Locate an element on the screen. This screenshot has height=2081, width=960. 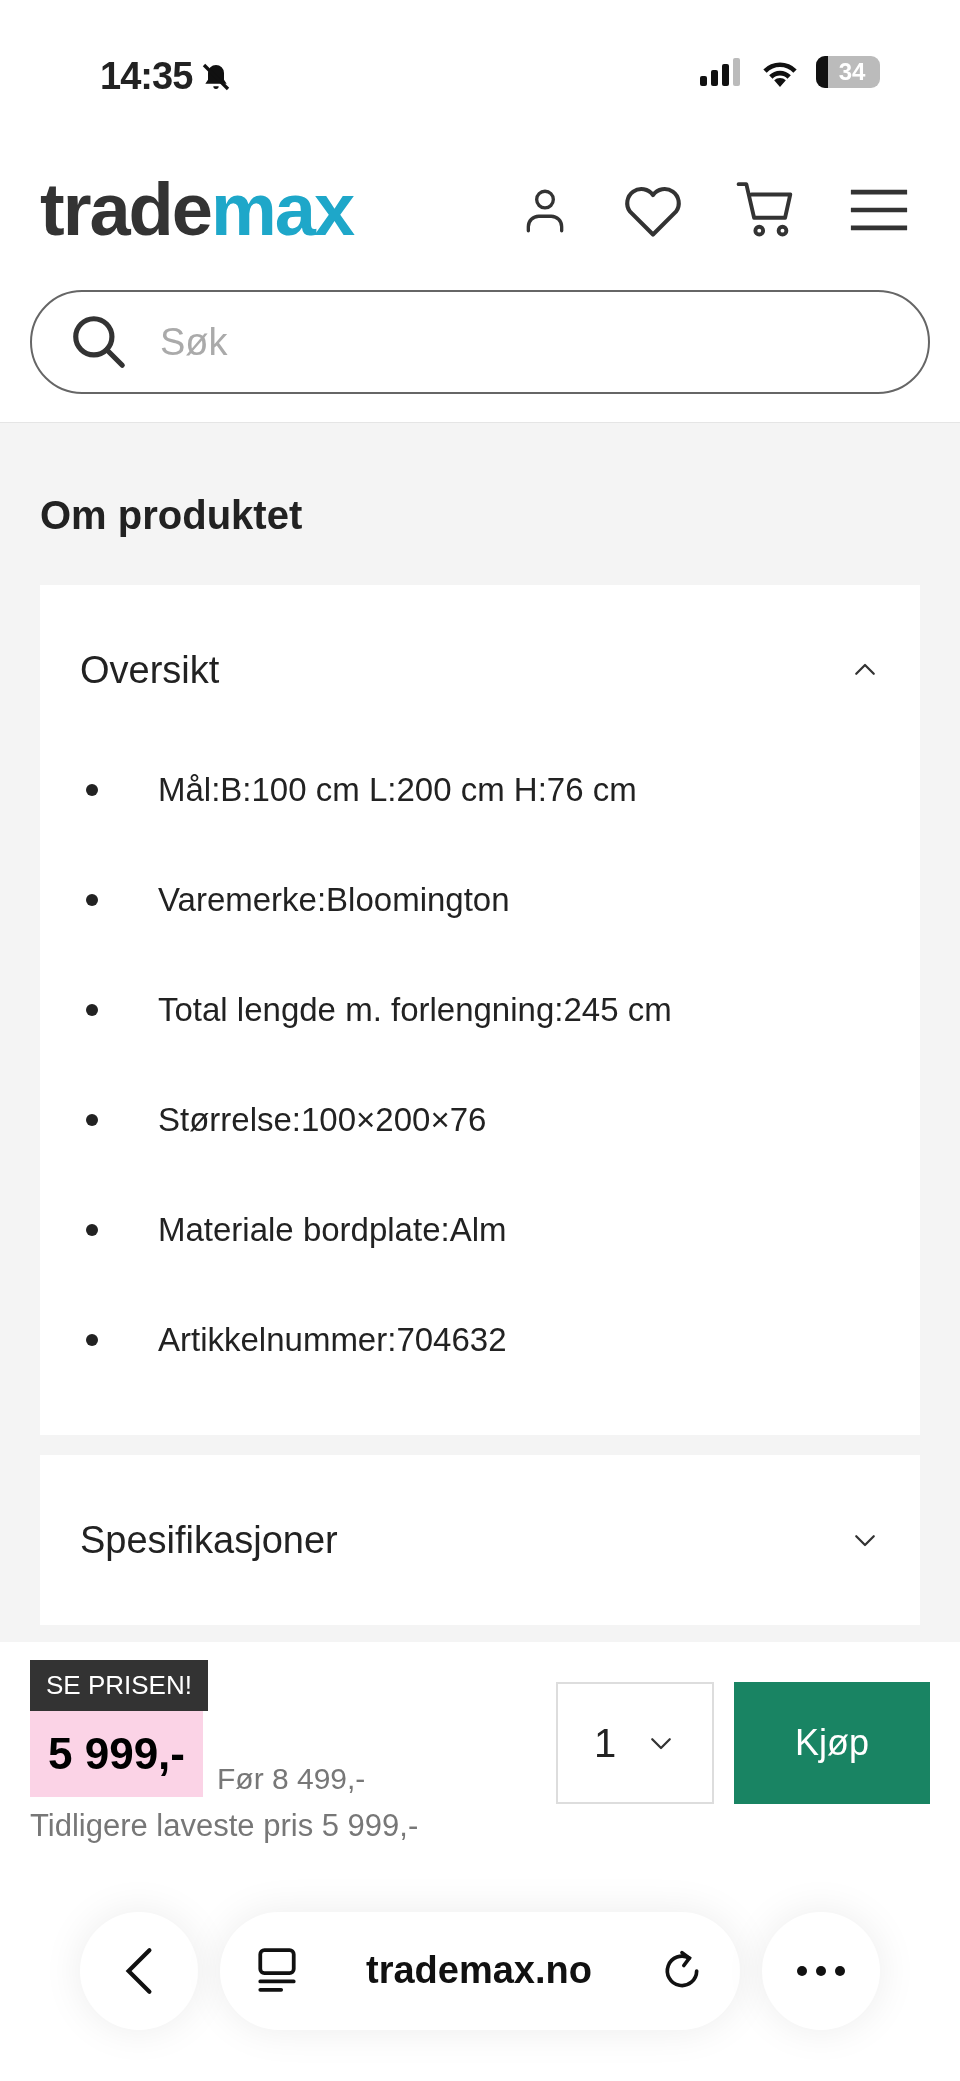
accordion-header: Oversikt is located at coordinates (480, 670).